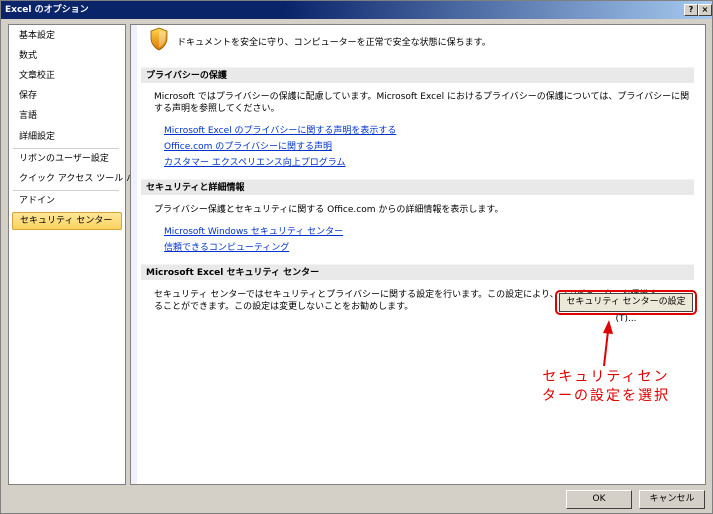 This screenshot has width=713, height=514. What do you see at coordinates (606, 377) in the screenshot?
I see `annotation-line1: セキュリティセン` at bounding box center [606, 377].